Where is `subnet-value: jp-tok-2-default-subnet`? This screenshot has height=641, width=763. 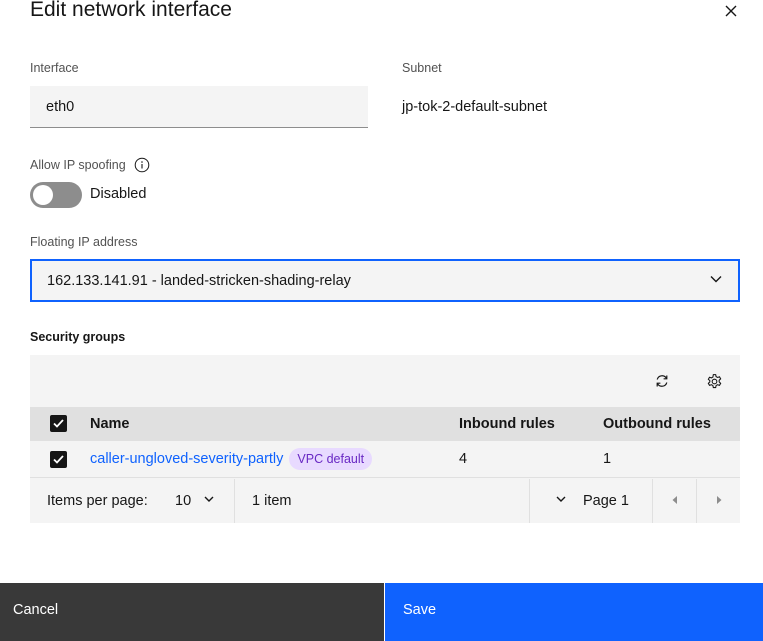 subnet-value: jp-tok-2-default-subnet is located at coordinates (475, 107).